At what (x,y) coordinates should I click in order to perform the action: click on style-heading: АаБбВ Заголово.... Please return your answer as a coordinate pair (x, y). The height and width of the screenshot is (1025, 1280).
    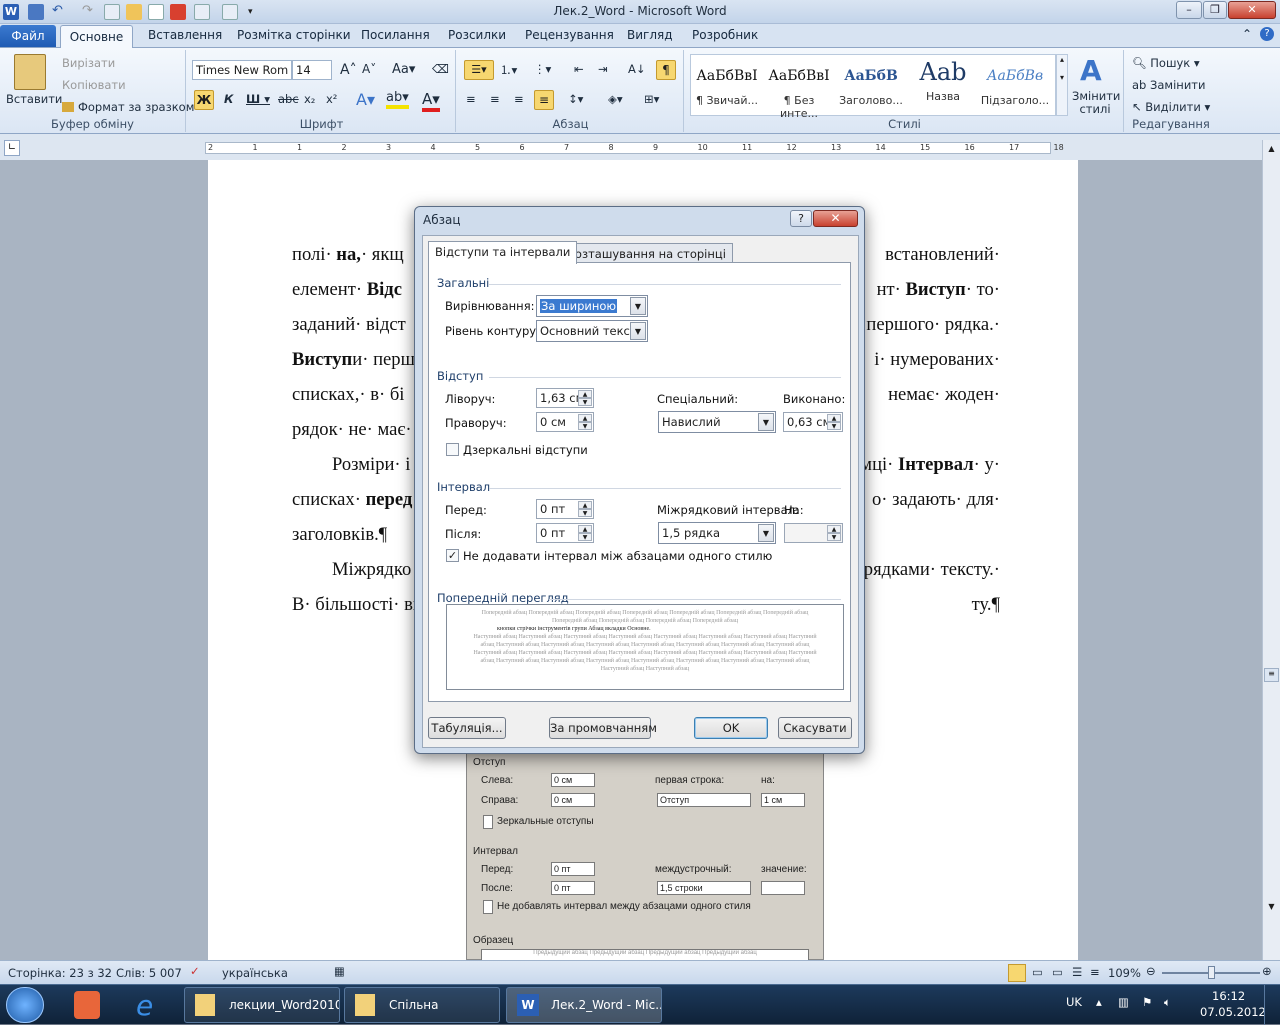
    Looking at the image, I should click on (871, 86).